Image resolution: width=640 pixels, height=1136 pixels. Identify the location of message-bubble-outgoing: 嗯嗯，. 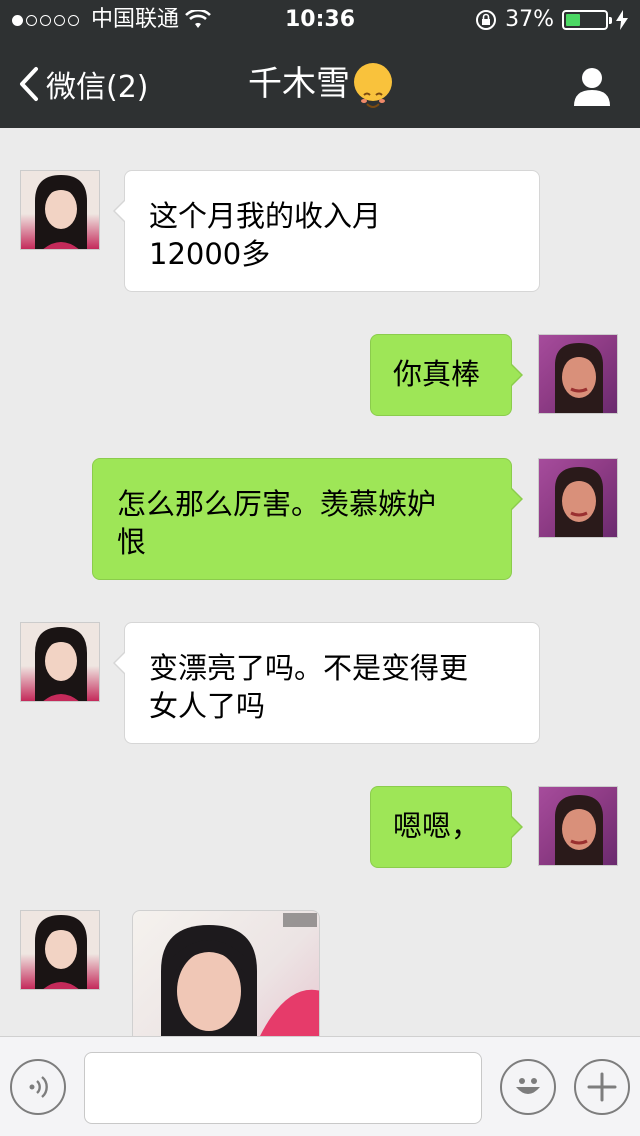
(446, 827).